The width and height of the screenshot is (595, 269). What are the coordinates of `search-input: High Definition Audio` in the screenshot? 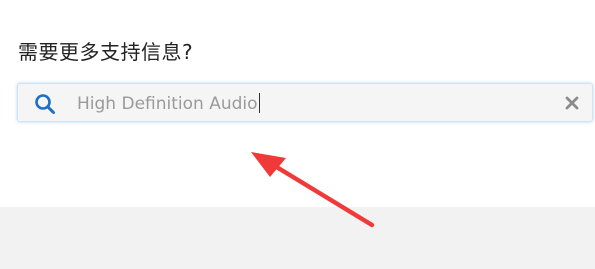 It's located at (167, 104).